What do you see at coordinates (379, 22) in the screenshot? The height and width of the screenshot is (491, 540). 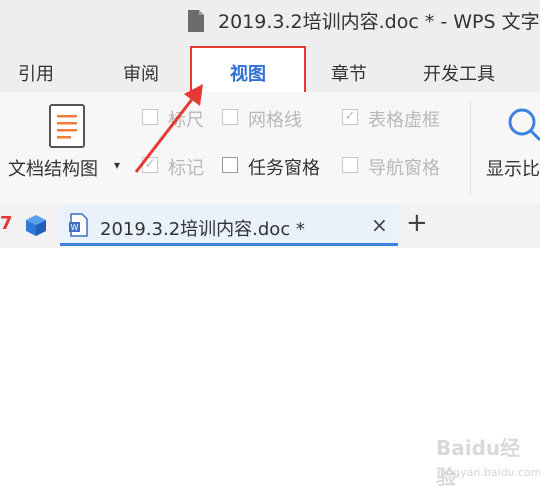 I see `window-title: 2019.3.2培训内容.doc * - WPS 文字` at bounding box center [379, 22].